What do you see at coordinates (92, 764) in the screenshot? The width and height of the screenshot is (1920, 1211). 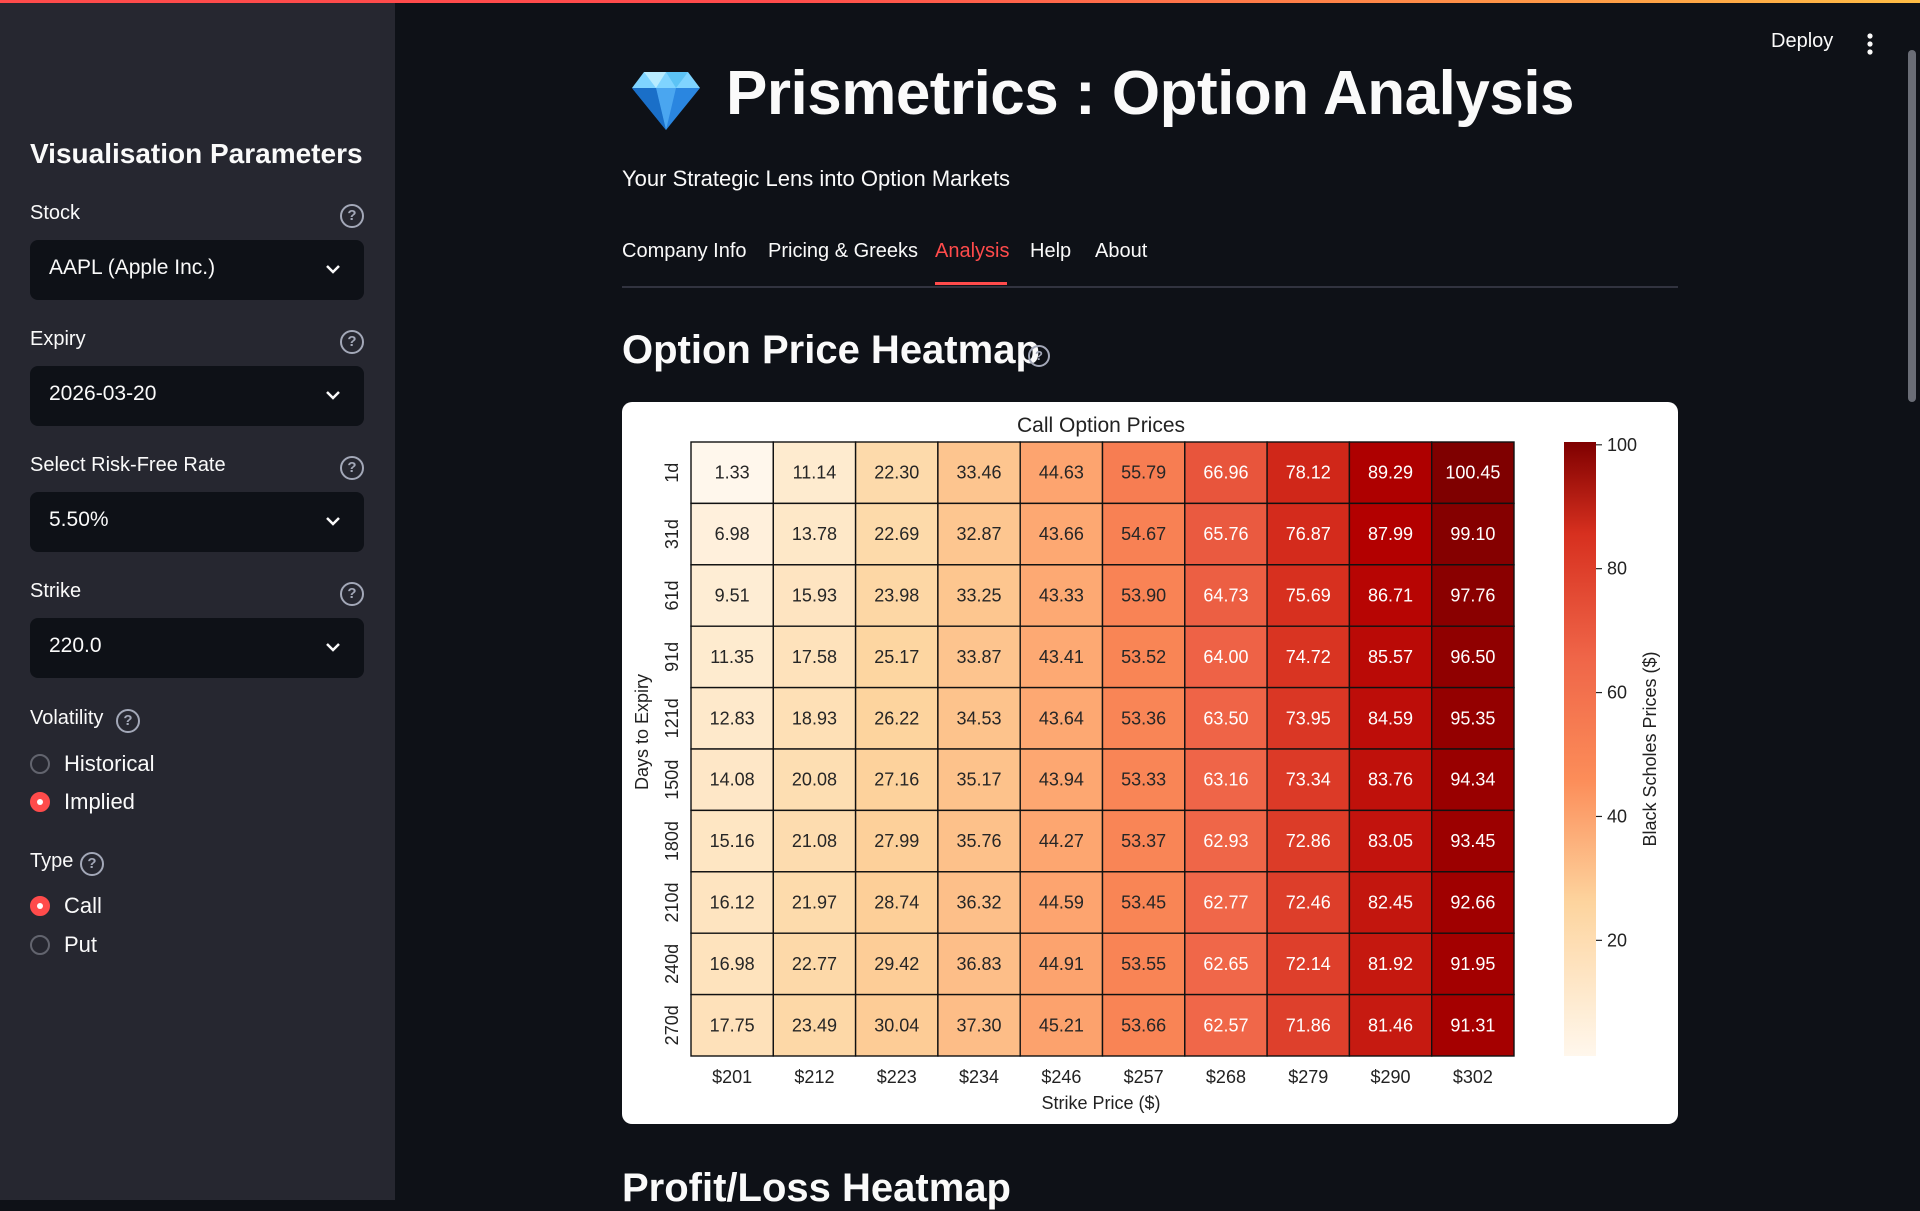 I see `radio-volatility-historical: Historical` at bounding box center [92, 764].